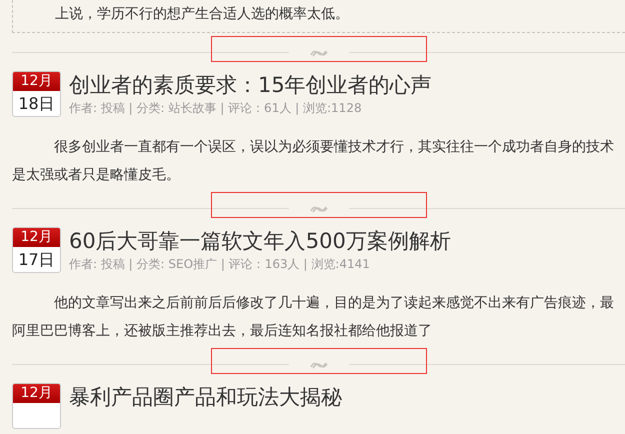  I want to click on date-day: 17日, so click(36, 259).